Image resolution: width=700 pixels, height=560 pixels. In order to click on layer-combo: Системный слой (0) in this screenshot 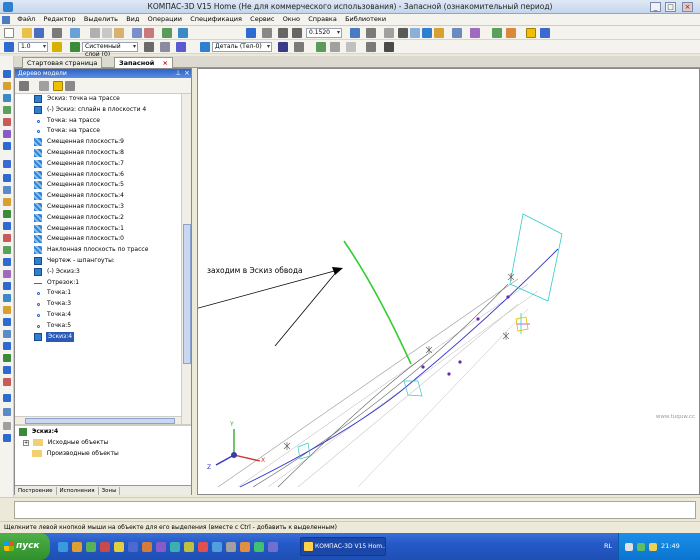, I will do `click(110, 50)`.